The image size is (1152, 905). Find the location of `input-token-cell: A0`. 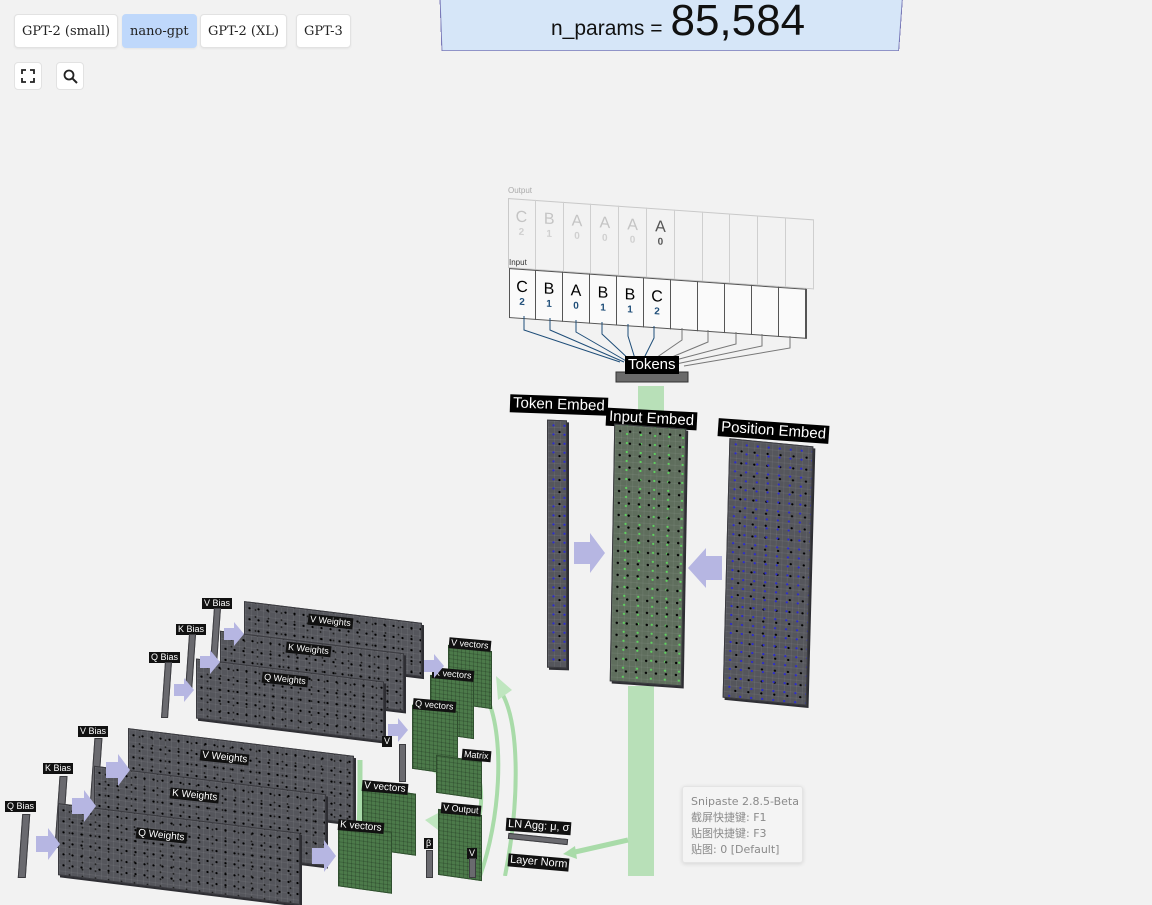

input-token-cell: A0 is located at coordinates (576, 297).